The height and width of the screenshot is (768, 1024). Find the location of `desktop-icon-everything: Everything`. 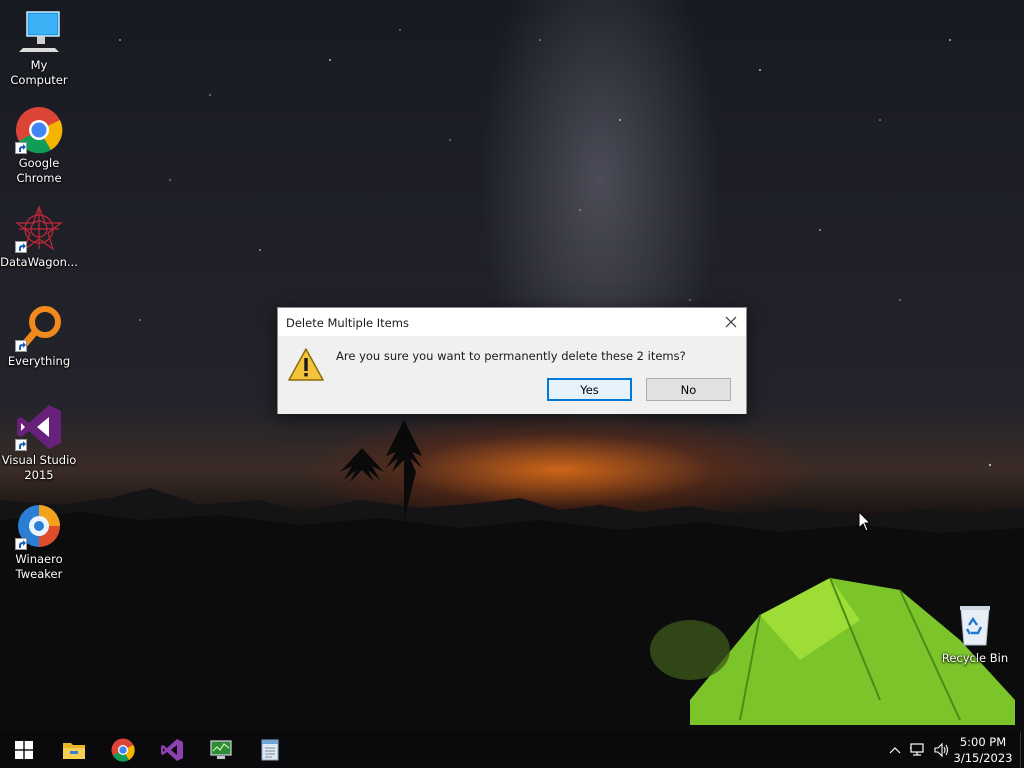

desktop-icon-everything: Everything is located at coordinates (39, 336).